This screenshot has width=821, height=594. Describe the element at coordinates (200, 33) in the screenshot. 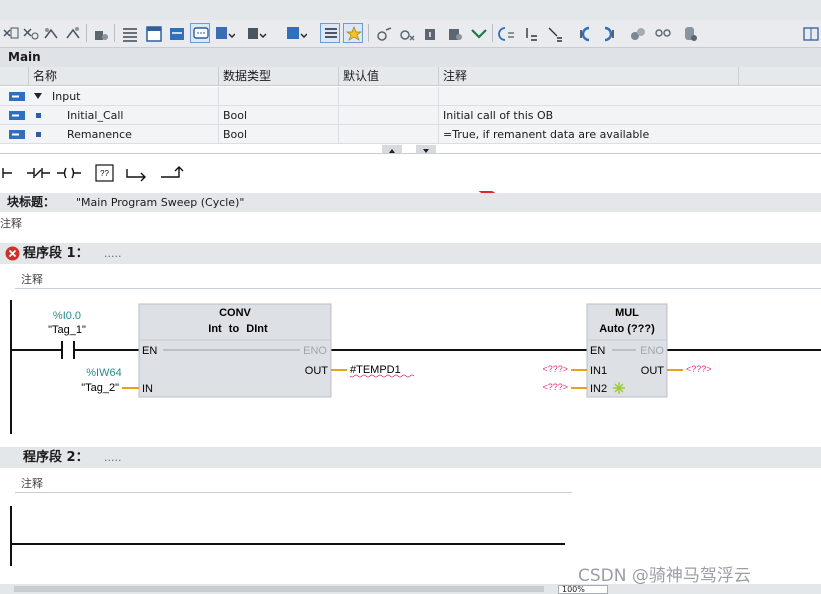

I see `comment-toggle-icon` at that location.